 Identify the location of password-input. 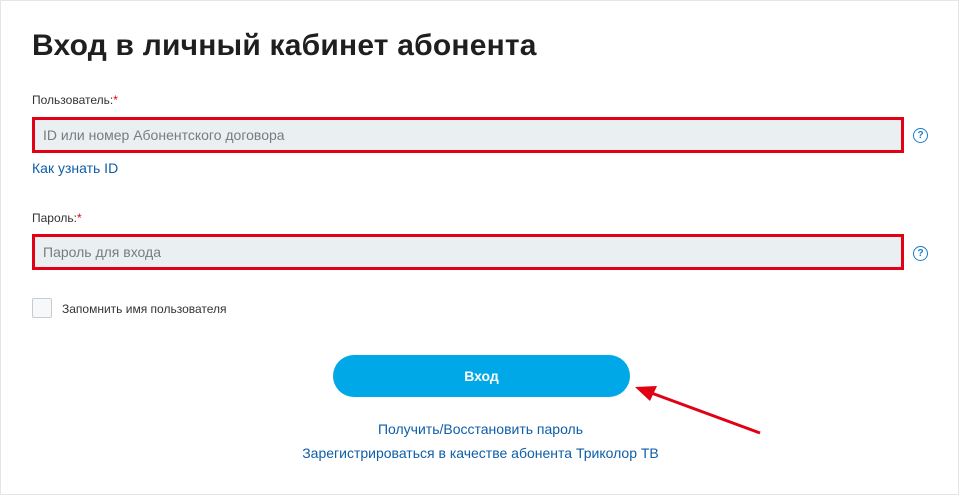
(468, 252).